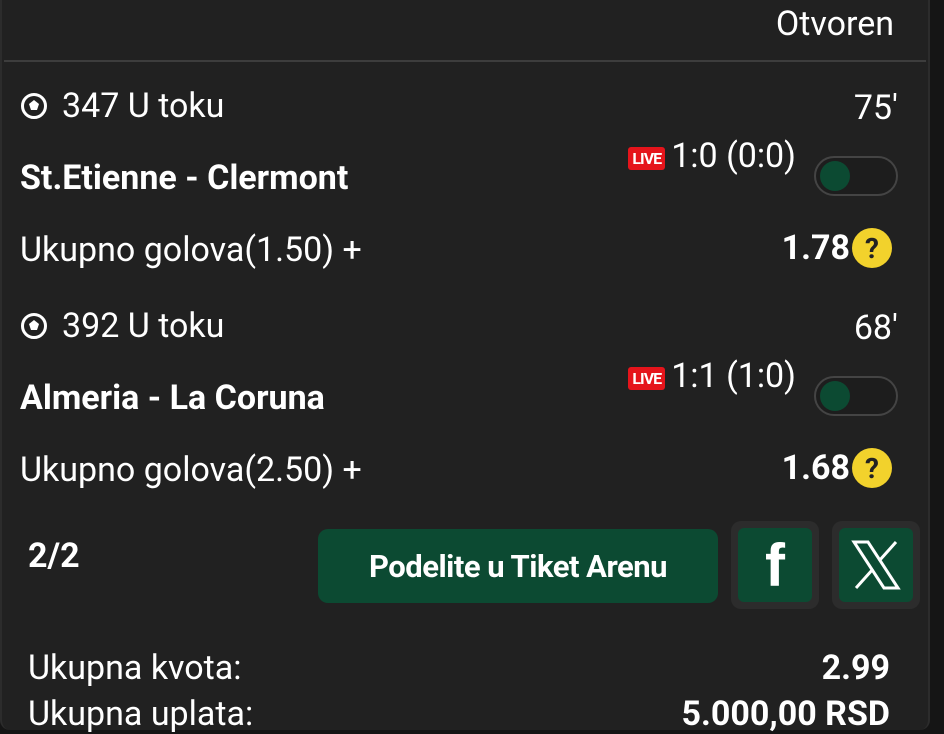 The height and width of the screenshot is (734, 944). Describe the element at coordinates (834, 24) in the screenshot. I see `ticket-status: Otvoren` at that location.